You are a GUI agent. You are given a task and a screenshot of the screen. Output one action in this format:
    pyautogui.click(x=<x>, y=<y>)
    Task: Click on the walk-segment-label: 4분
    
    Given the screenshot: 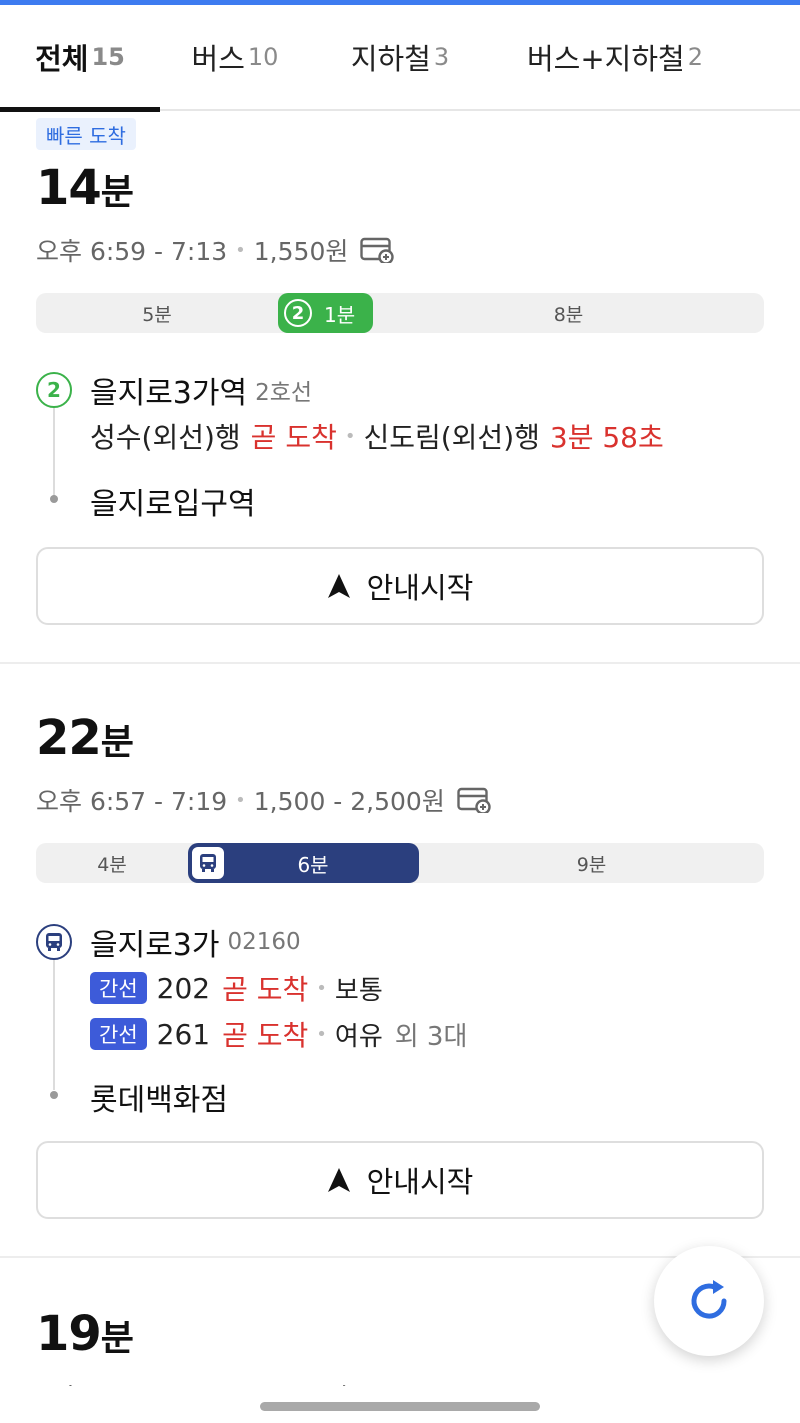 What is the action you would take?
    pyautogui.click(x=112, y=864)
    